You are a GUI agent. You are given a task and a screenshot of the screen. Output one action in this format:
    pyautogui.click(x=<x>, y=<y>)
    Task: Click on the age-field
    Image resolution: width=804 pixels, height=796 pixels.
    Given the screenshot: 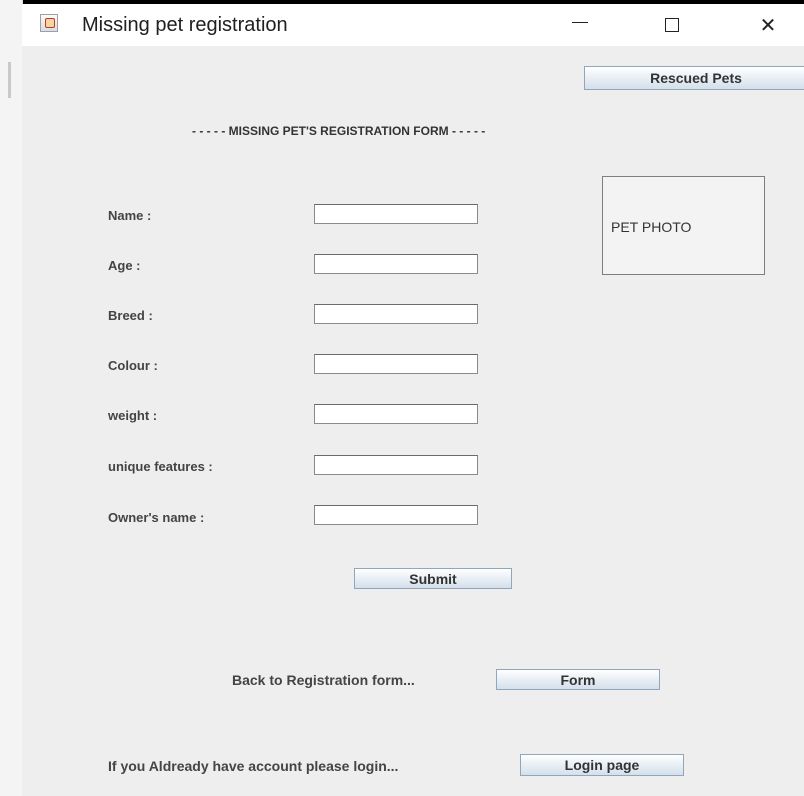 What is the action you would take?
    pyautogui.click(x=396, y=264)
    